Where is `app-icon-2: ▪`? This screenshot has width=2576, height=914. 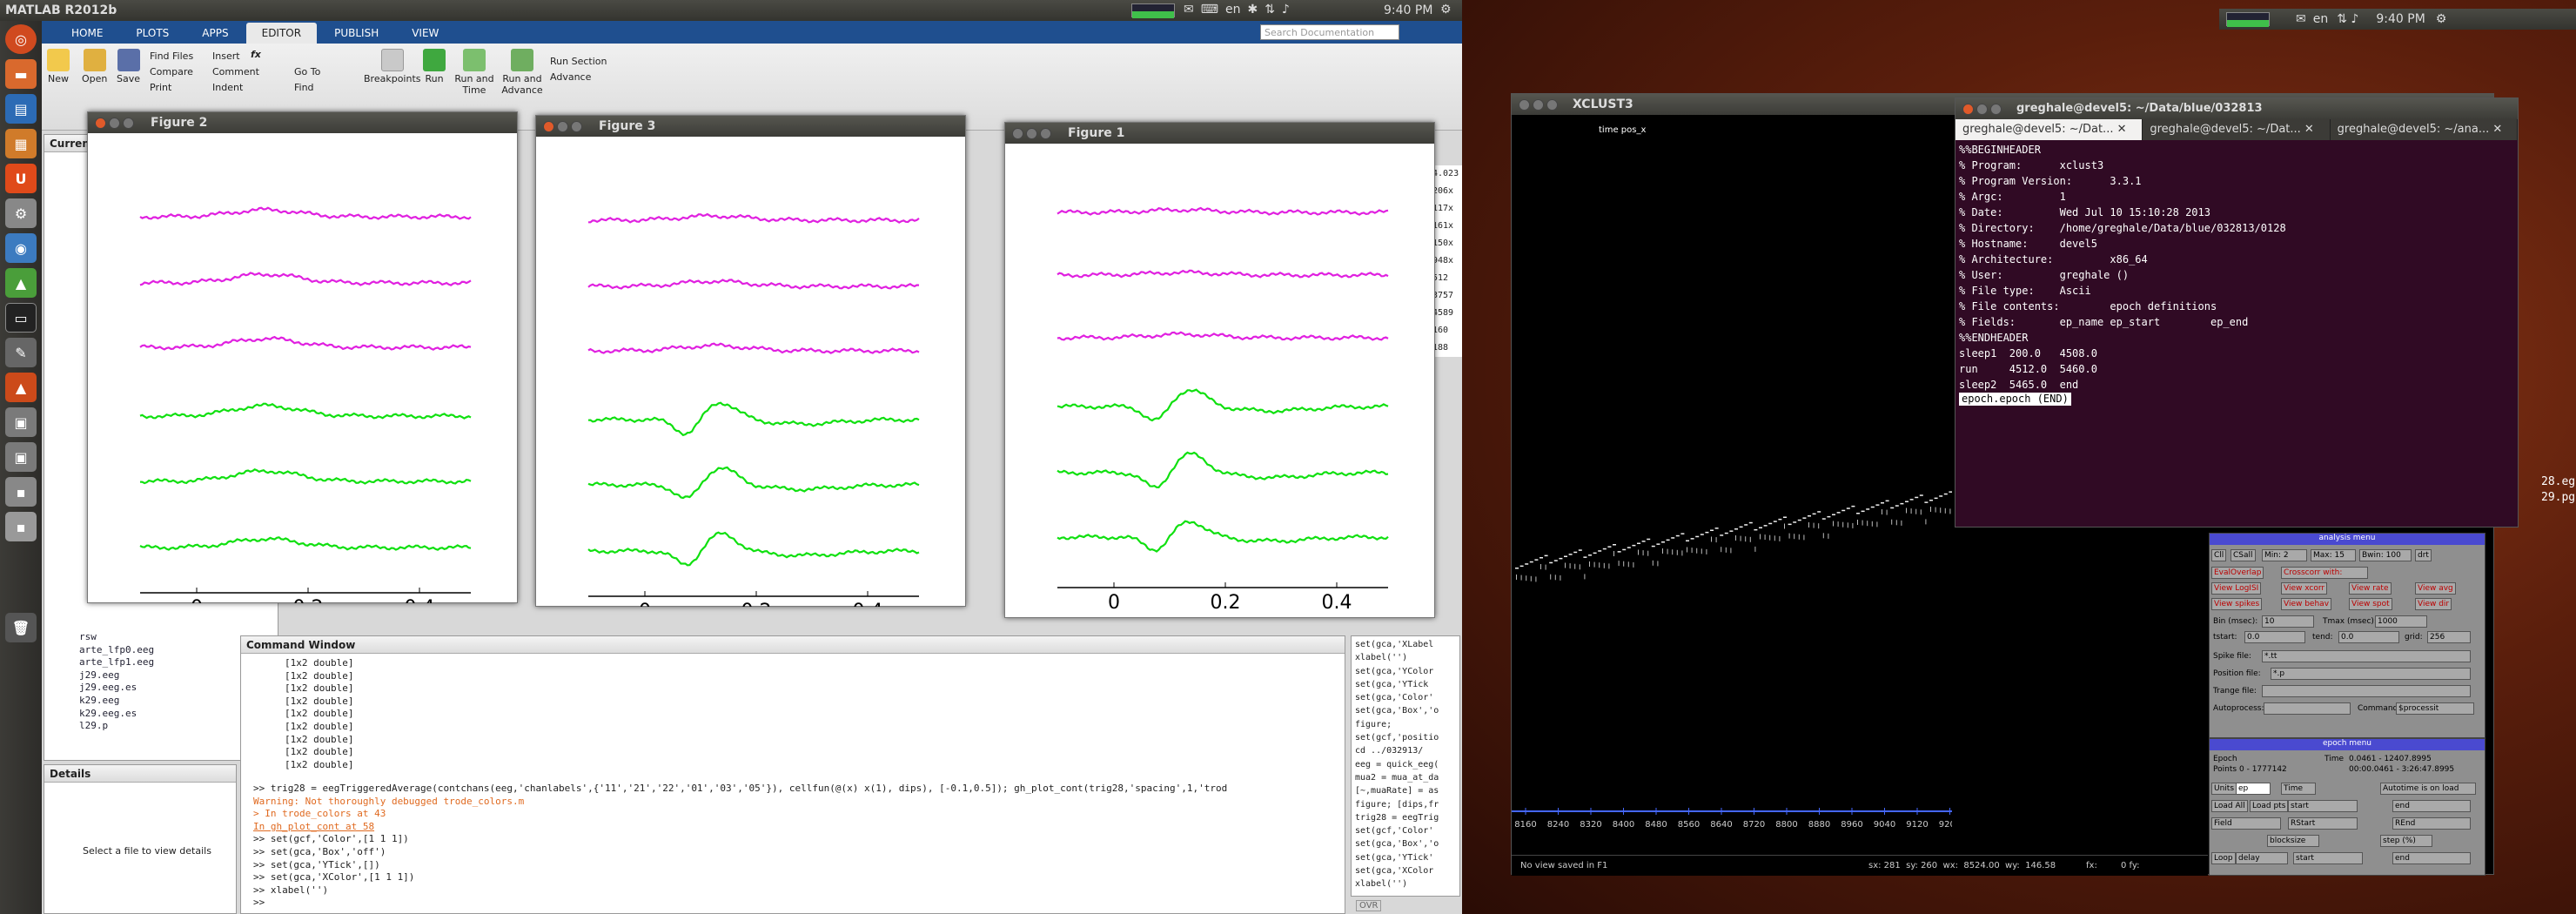 app-icon-2: ▪ is located at coordinates (21, 526).